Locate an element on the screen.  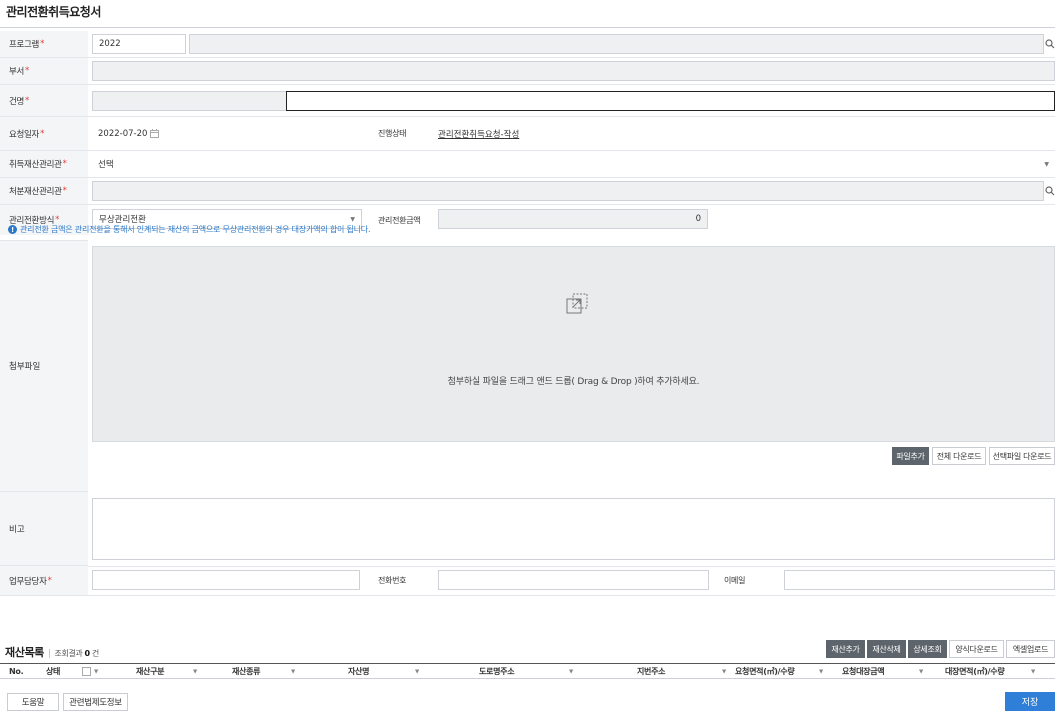
program-year-input: 2022 is located at coordinates (139, 44).